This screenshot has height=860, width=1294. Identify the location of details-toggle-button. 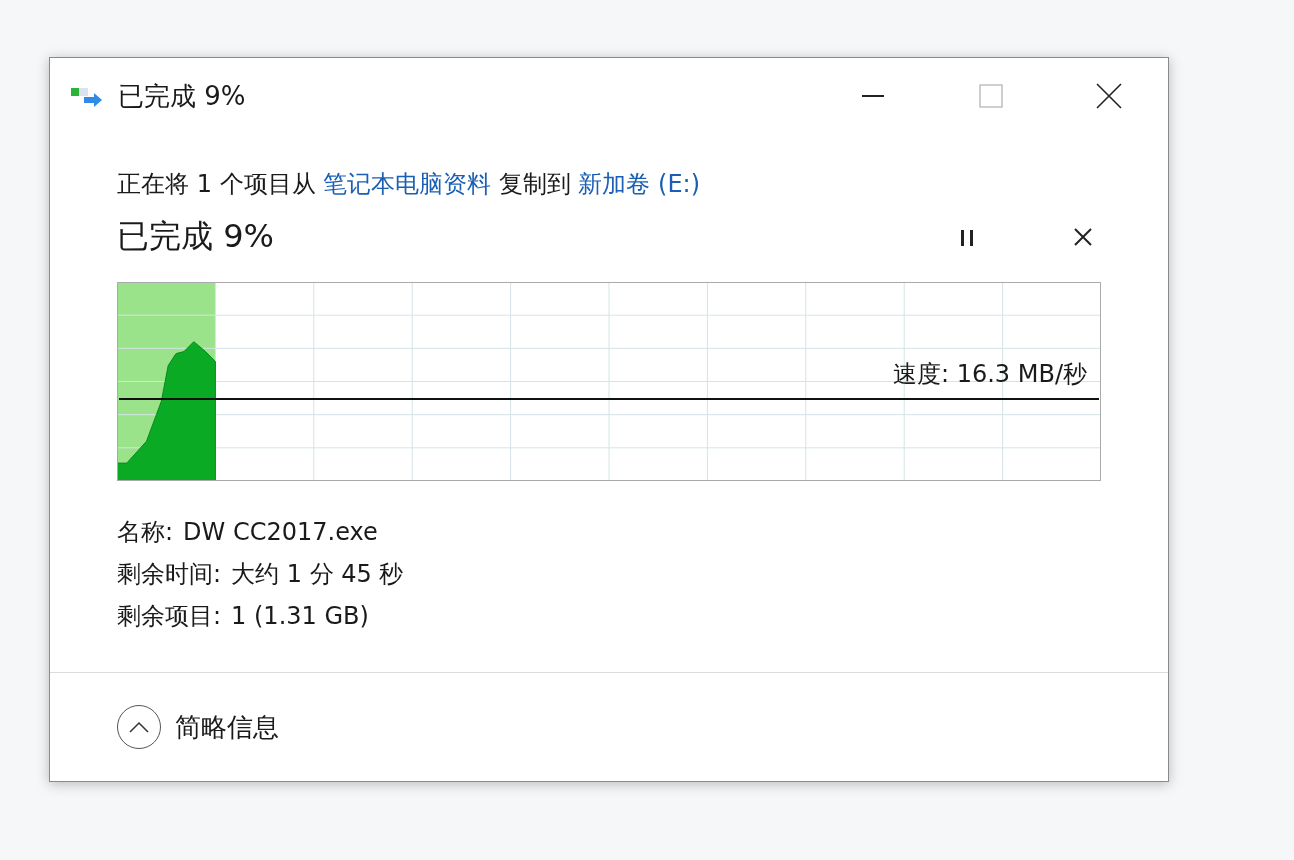
(139, 727).